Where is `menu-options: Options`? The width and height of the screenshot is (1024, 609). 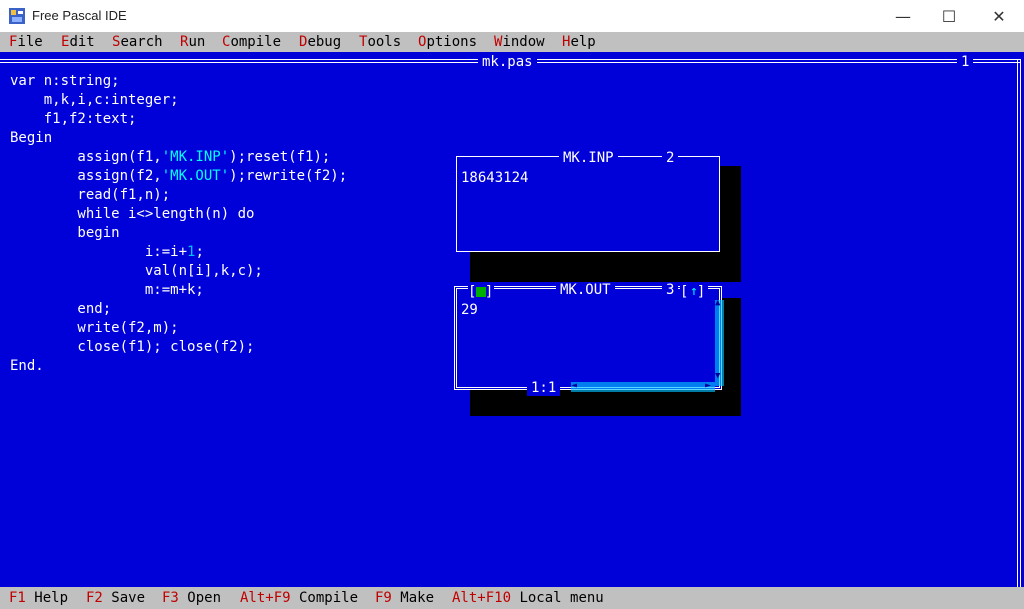
menu-options: Options is located at coordinates (447, 42).